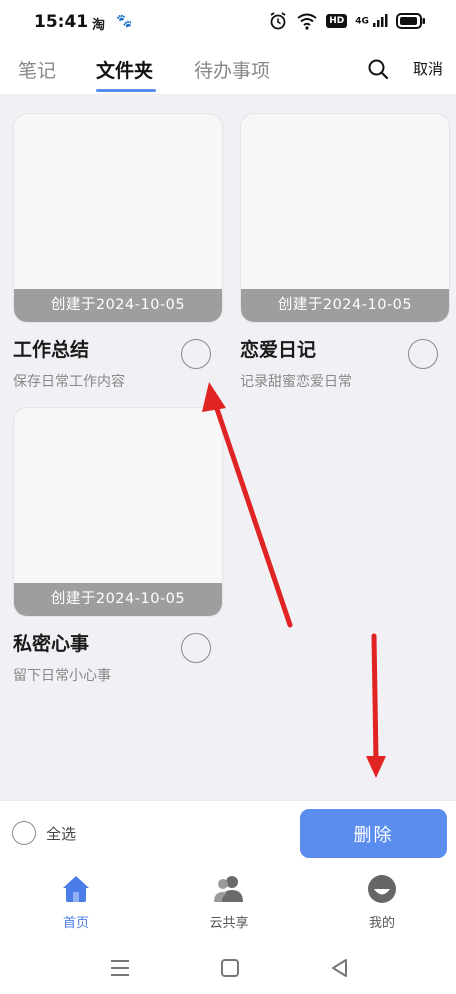  What do you see at coordinates (61, 833) in the screenshot?
I see `select-all-label: 全选` at bounding box center [61, 833].